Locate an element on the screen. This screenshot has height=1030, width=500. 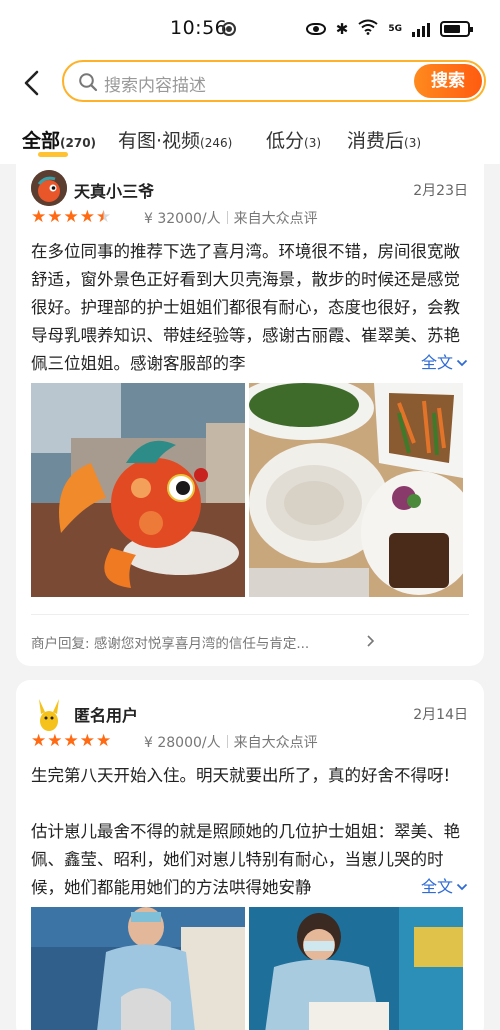
review-meta: ¥ 28000/人 来自大众点评 is located at coordinates (231, 742).